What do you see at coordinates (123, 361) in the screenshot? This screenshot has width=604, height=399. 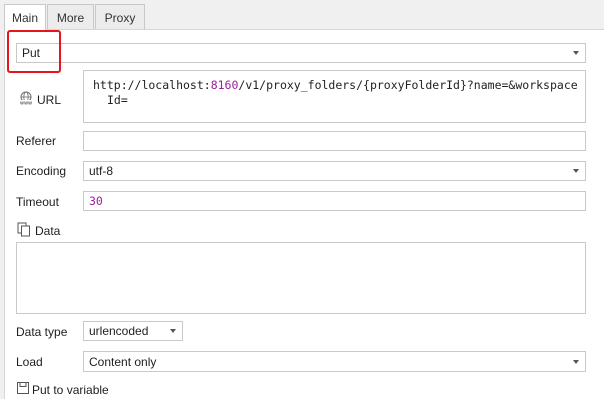 I see `load-value: Content only` at bounding box center [123, 361].